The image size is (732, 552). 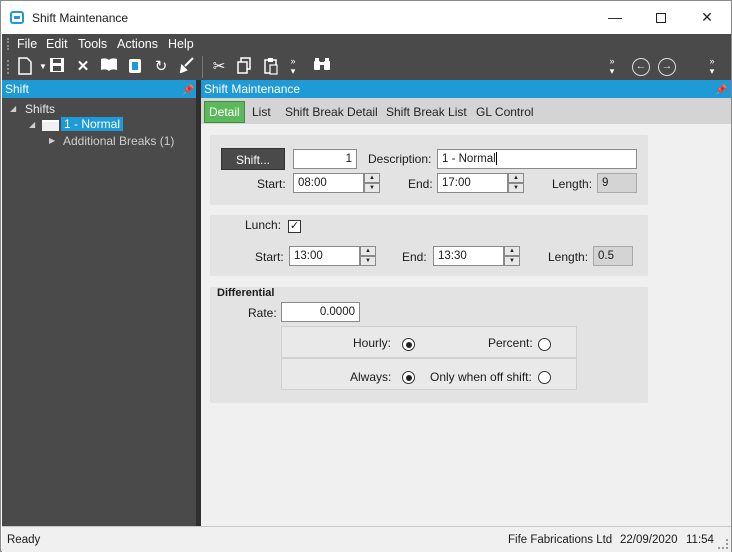 What do you see at coordinates (322, 67) in the screenshot?
I see `binoculars-icon` at bounding box center [322, 67].